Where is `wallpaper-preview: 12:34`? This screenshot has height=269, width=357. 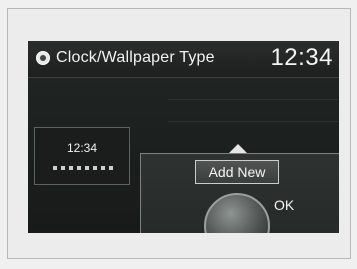 wallpaper-preview: 12:34 is located at coordinates (82, 156).